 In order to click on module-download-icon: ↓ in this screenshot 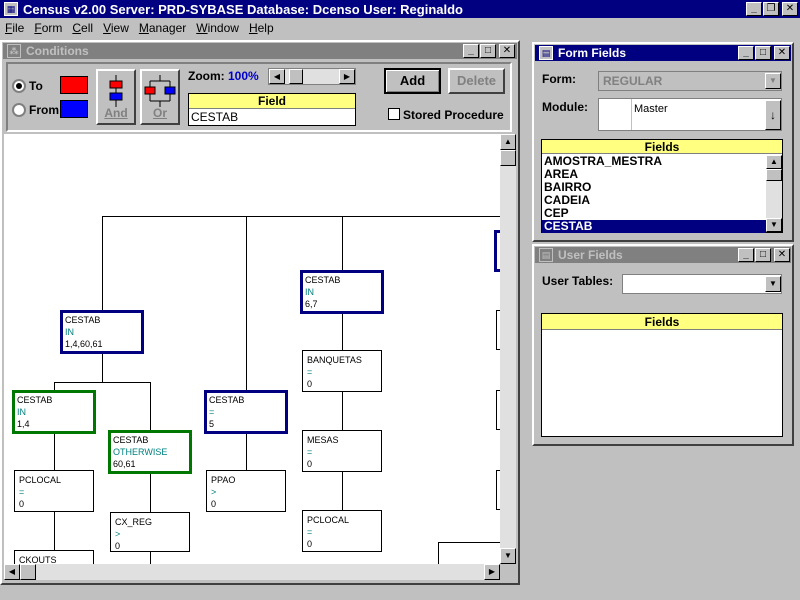, I will do `click(773, 115)`.